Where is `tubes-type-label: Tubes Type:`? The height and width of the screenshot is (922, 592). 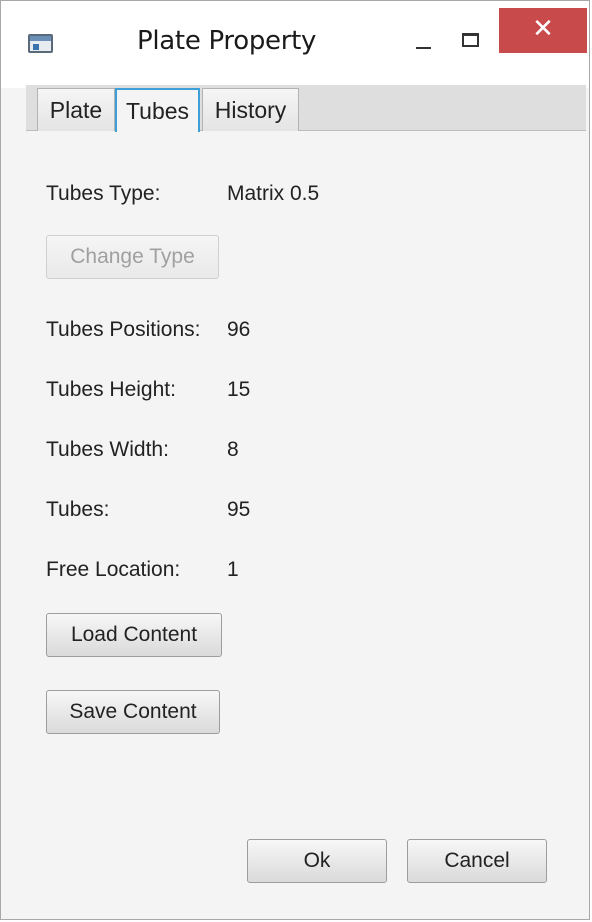
tubes-type-label: Tubes Type: is located at coordinates (103, 193).